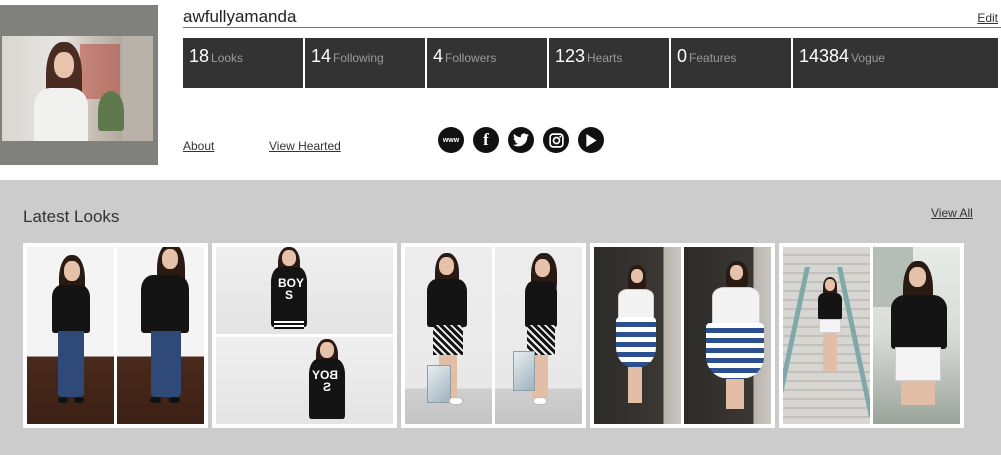 This screenshot has width=1001, height=455. What do you see at coordinates (605, 58) in the screenshot?
I see `stat-hearts-label: Hearts` at bounding box center [605, 58].